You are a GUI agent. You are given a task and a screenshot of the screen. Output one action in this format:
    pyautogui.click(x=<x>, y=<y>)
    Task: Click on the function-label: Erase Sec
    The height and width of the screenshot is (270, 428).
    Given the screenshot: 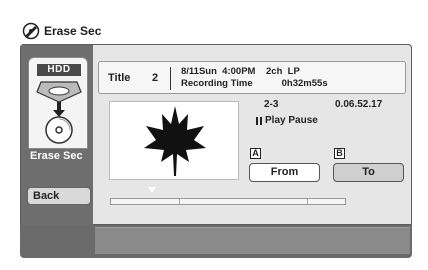 What is the action you would take?
    pyautogui.click(x=56, y=156)
    